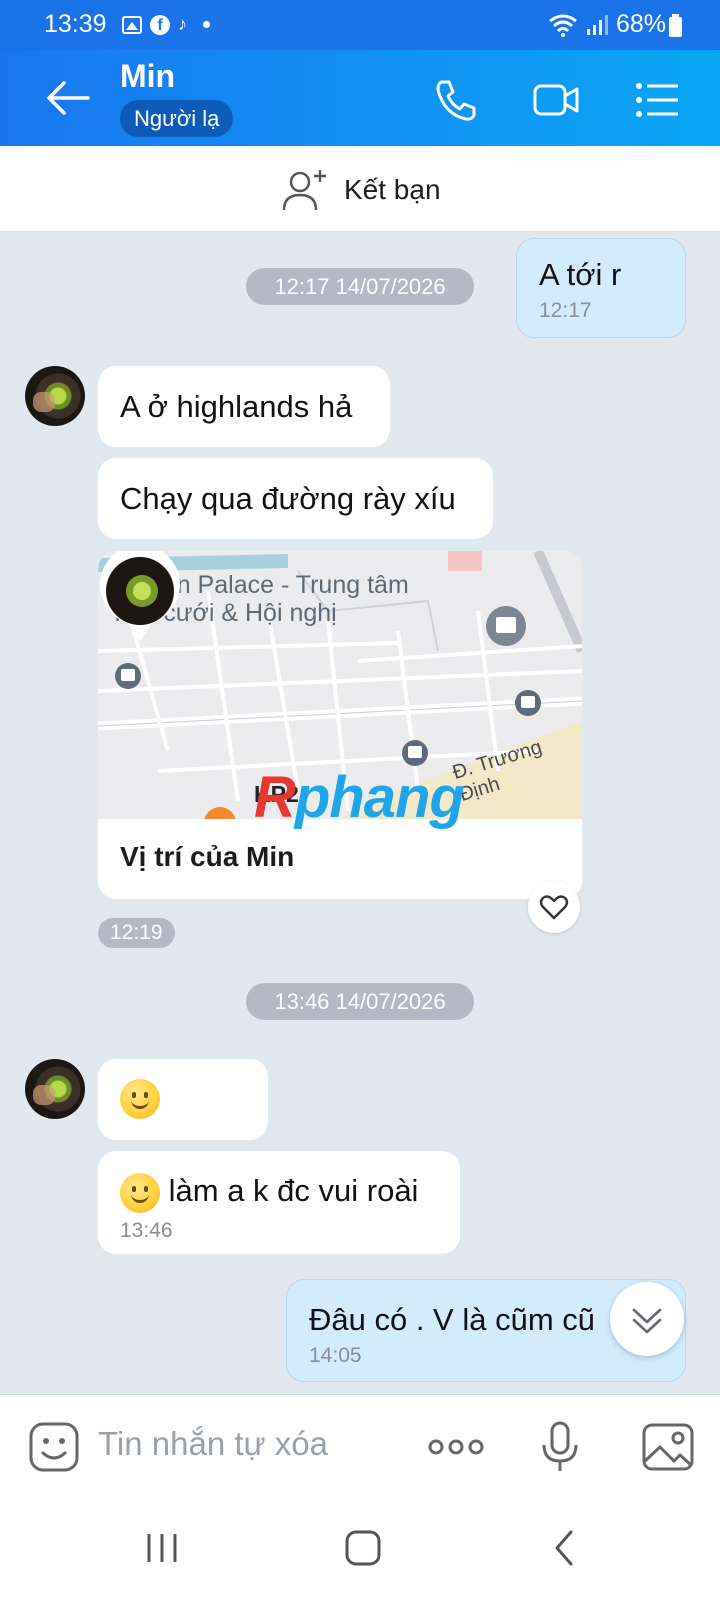 The height and width of the screenshot is (1600, 720). I want to click on heart-icon, so click(554, 907).